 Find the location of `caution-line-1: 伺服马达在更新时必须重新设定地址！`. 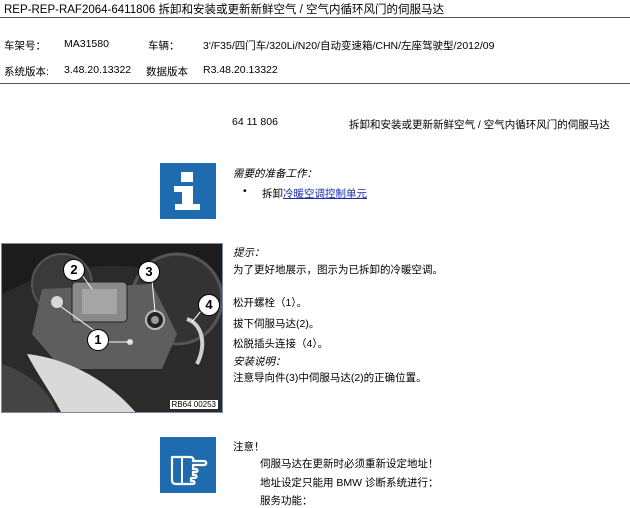

caution-line-1: 伺服马达在更新时必须重新设定地址！ is located at coordinates (349, 464).